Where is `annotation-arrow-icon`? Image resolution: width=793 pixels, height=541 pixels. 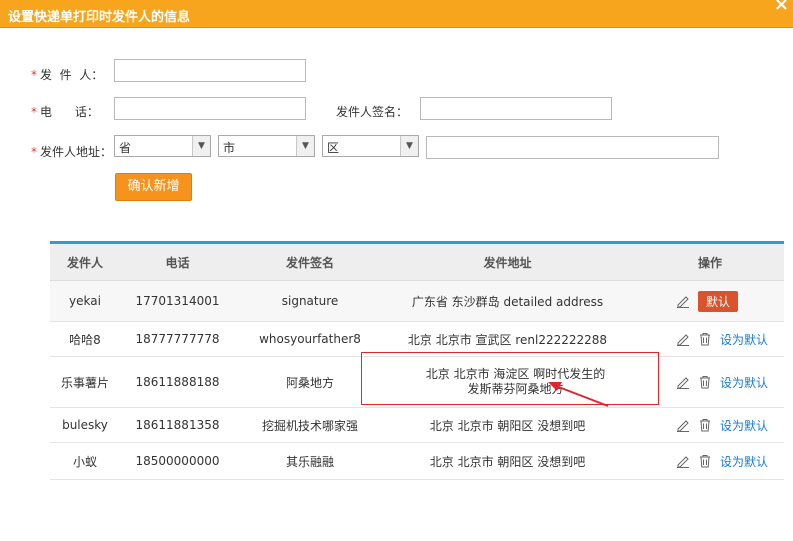 annotation-arrow-icon is located at coordinates (578, 394).